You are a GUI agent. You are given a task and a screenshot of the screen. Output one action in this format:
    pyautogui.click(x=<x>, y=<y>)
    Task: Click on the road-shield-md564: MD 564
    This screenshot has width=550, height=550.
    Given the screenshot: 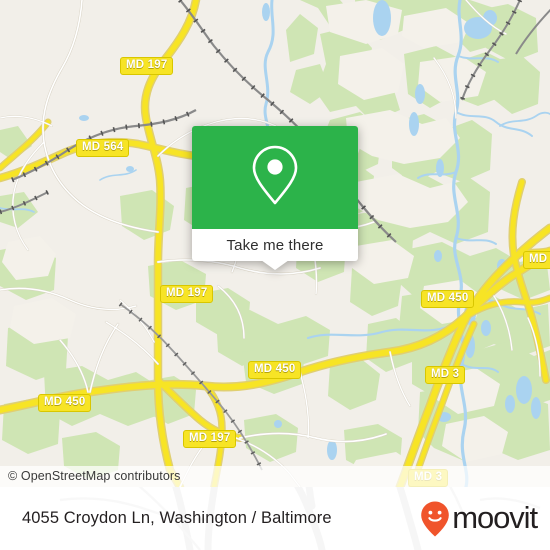 What is the action you would take?
    pyautogui.click(x=103, y=148)
    